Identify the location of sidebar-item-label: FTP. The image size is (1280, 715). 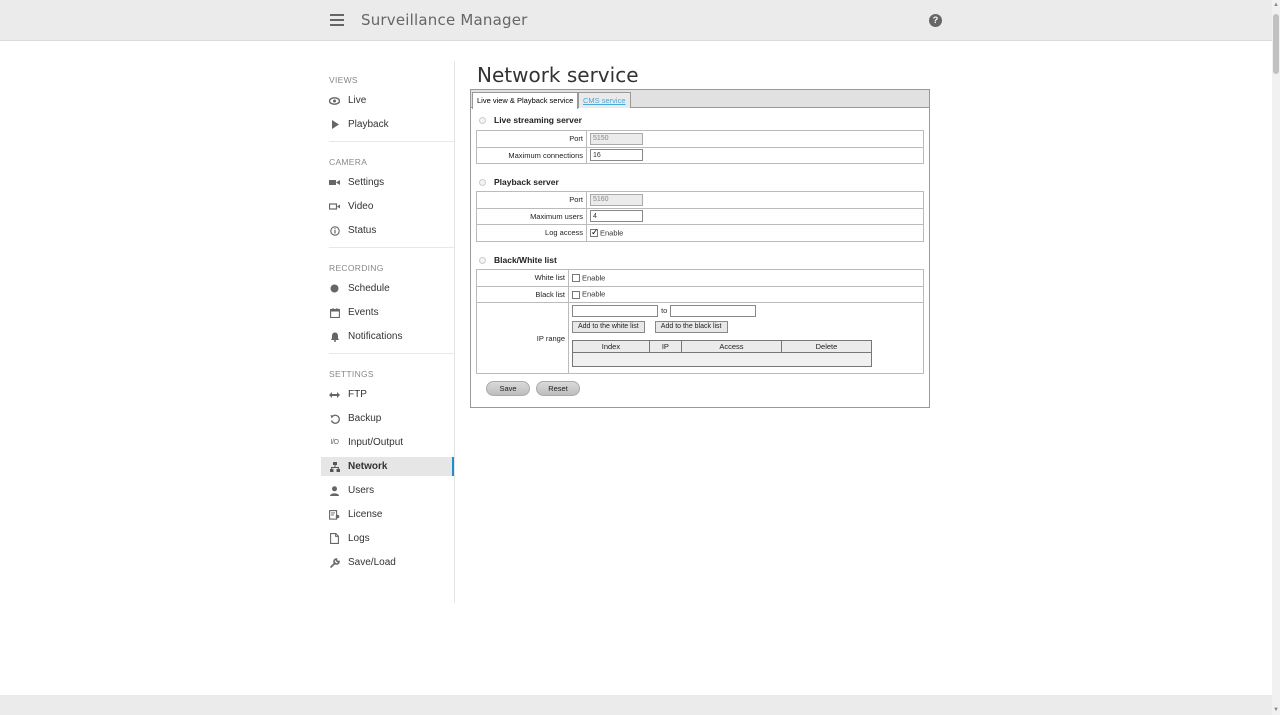
(357, 394).